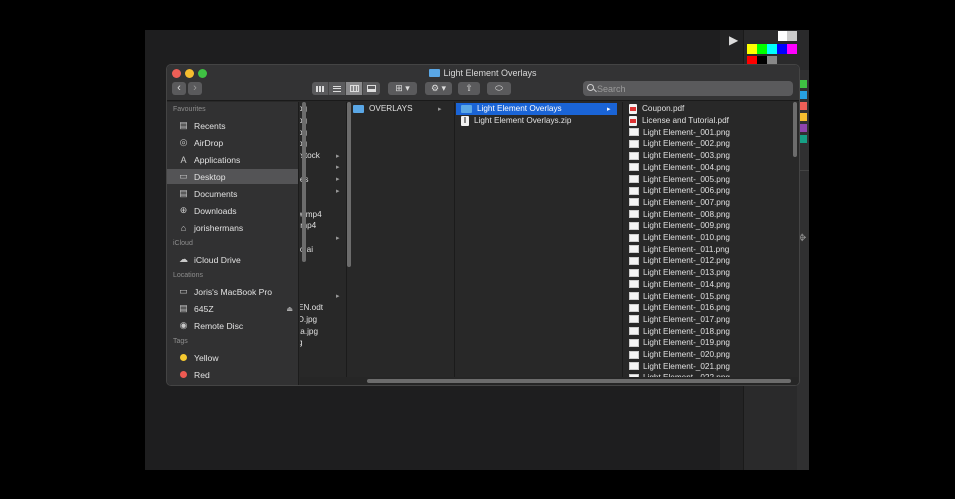  I want to click on list-item: ta.jpg, so click(322, 331).